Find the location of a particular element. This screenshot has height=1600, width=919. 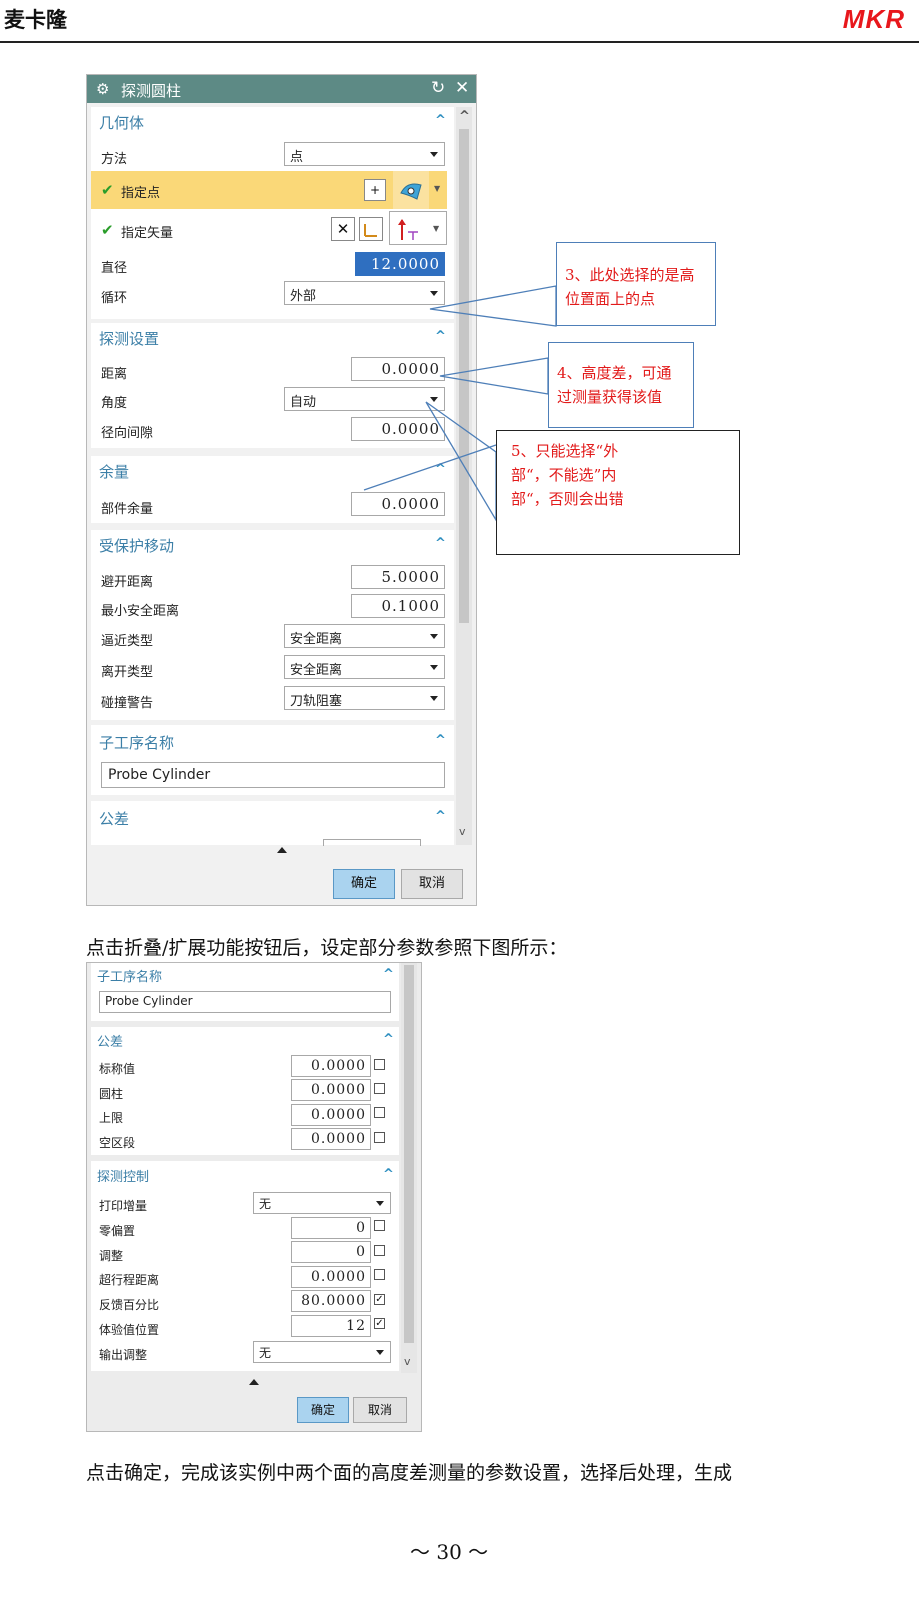

probe-control-heading: 探测控制 is located at coordinates (123, 1177).